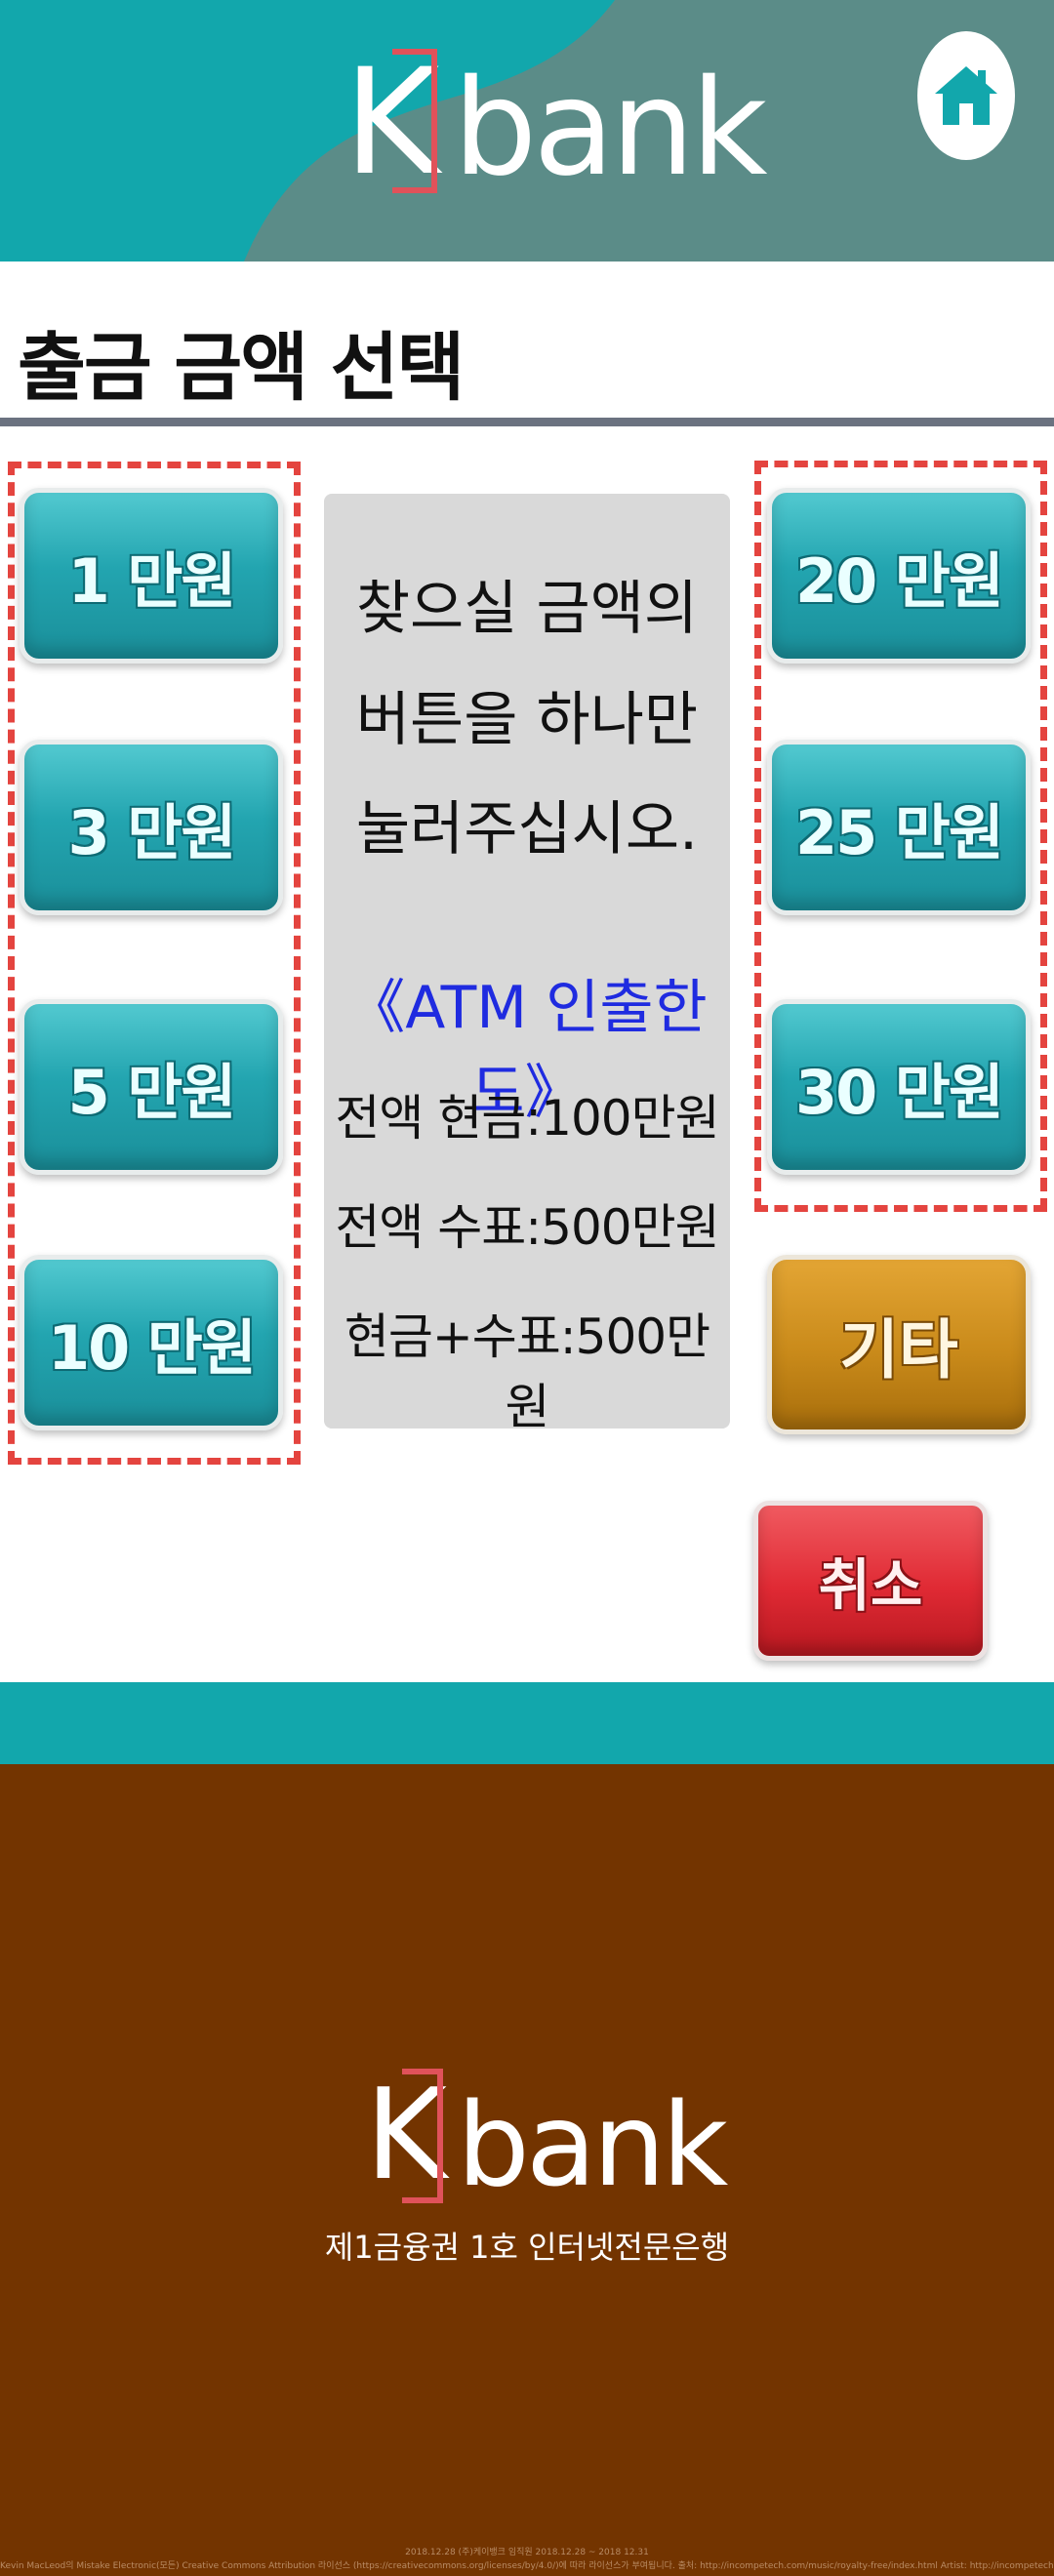  I want to click on limit-line: 현금+수표:500만원, so click(527, 1371).